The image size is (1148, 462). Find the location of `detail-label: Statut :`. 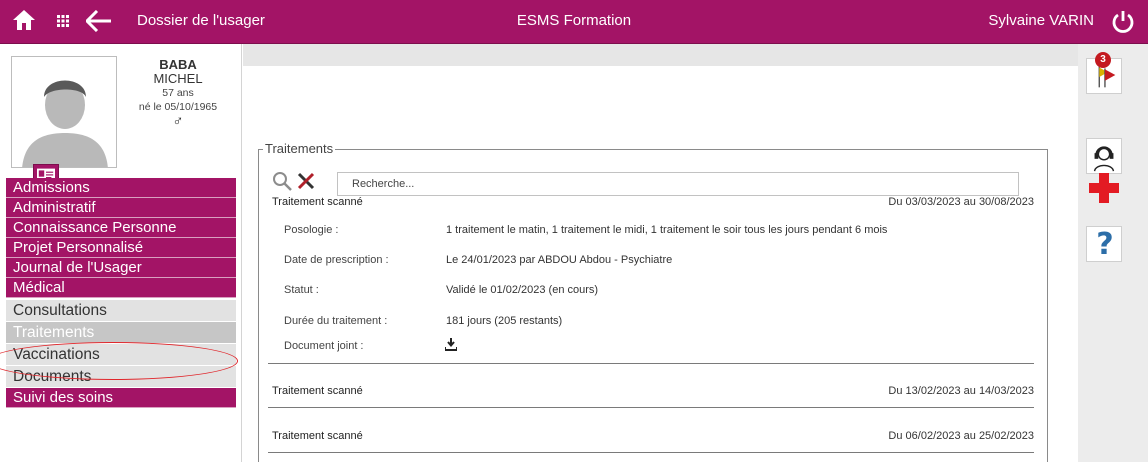

detail-label: Statut : is located at coordinates (301, 290).